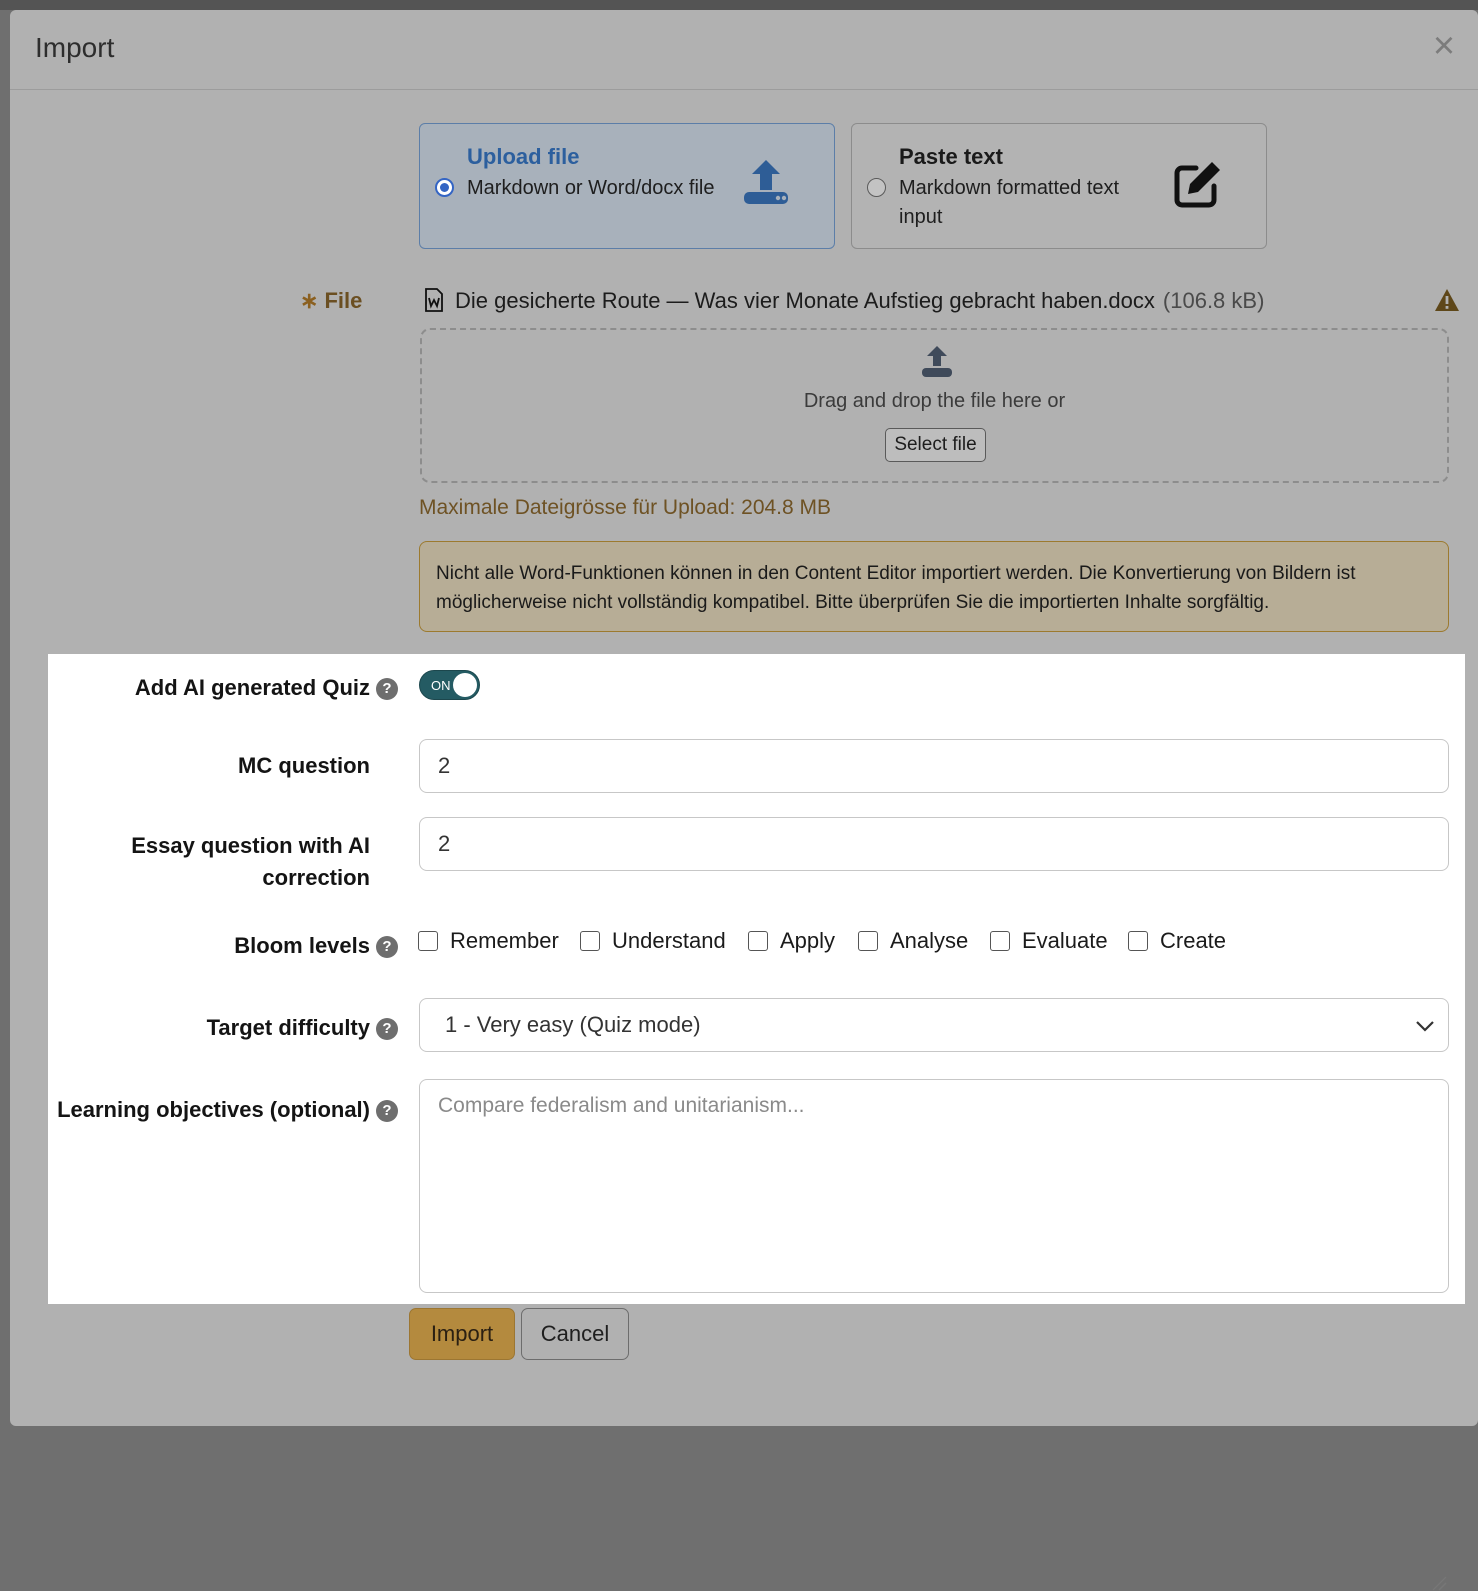 The height and width of the screenshot is (1591, 1478). I want to click on bloom-evaluate-checkbox, so click(1000, 941).